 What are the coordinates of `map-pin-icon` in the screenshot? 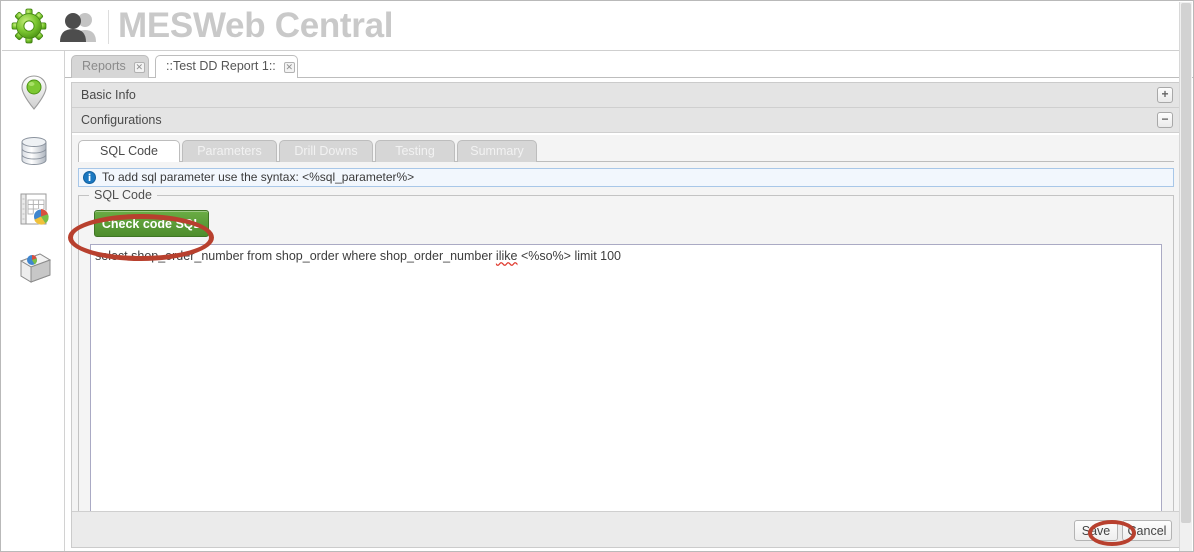 It's located at (34, 94).